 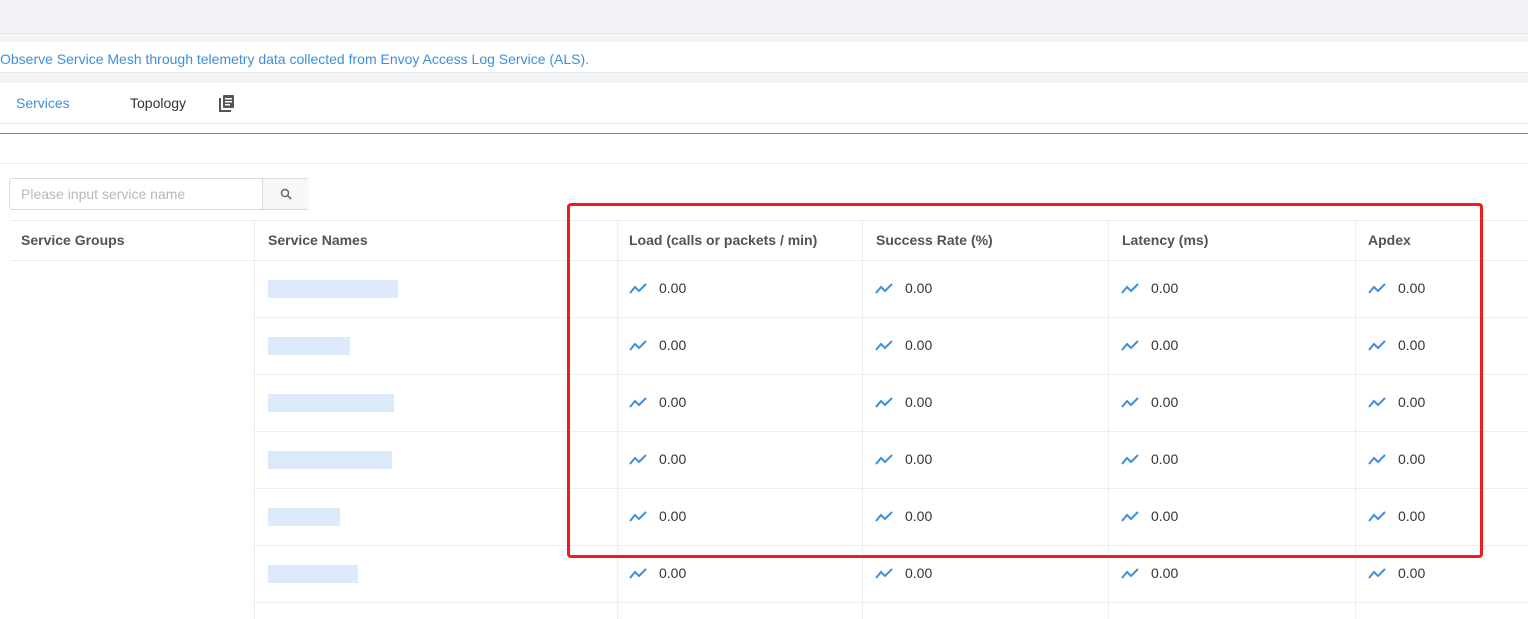 I want to click on service-search, so click(x=159, y=194).